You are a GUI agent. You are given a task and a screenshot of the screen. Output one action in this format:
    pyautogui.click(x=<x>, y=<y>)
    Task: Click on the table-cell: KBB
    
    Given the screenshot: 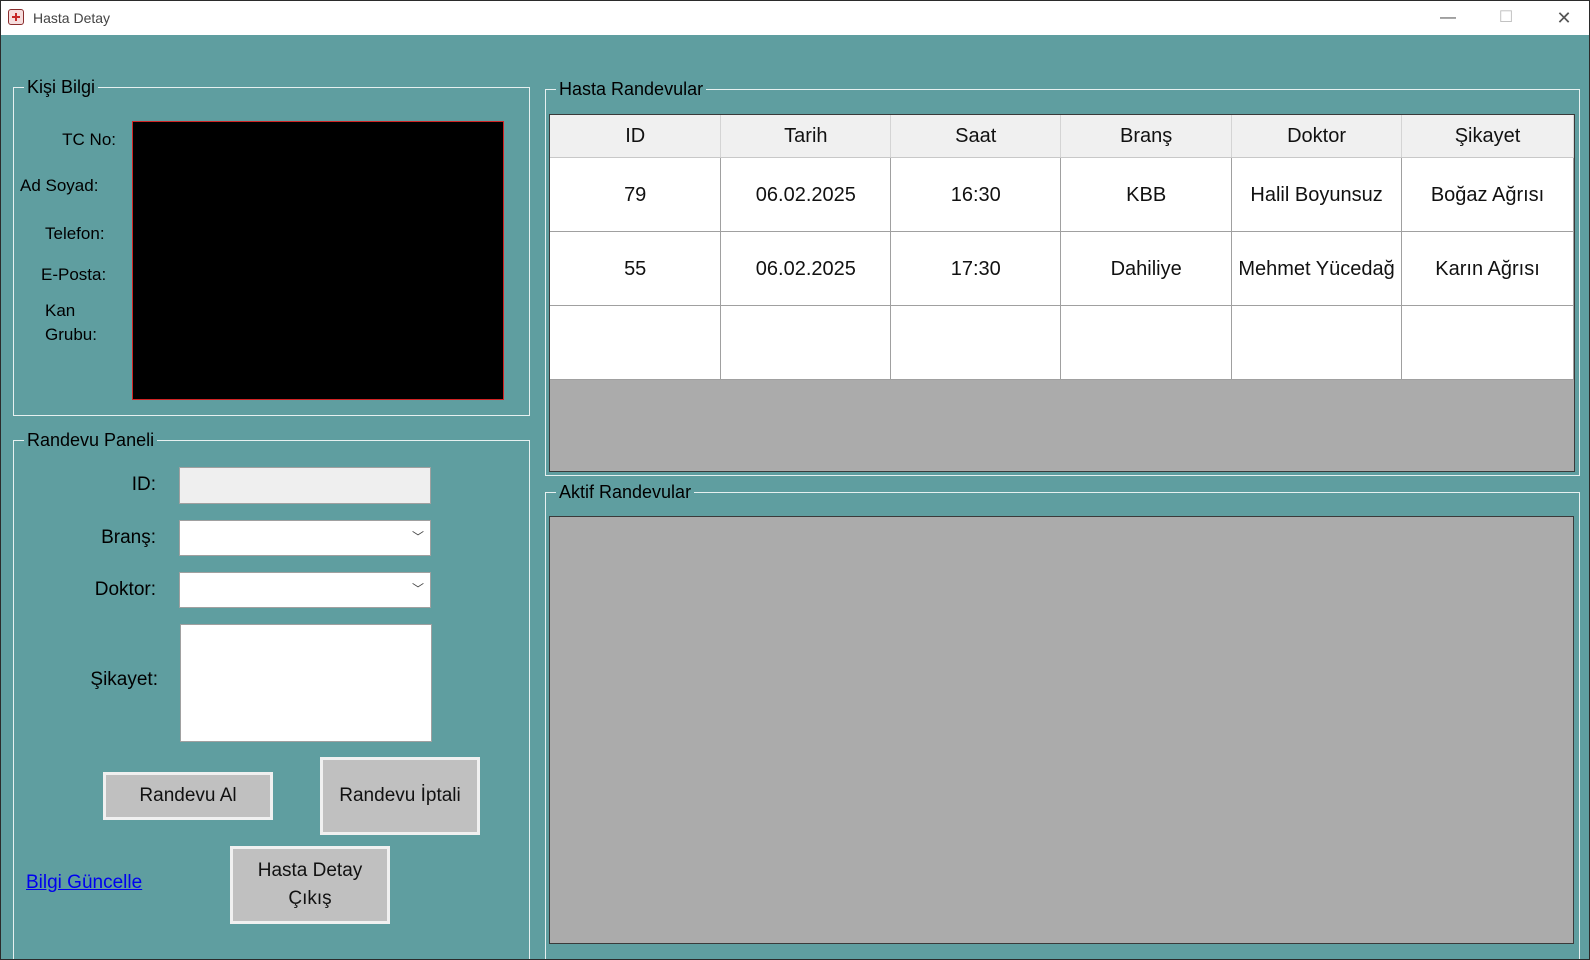 What is the action you would take?
    pyautogui.click(x=1146, y=194)
    